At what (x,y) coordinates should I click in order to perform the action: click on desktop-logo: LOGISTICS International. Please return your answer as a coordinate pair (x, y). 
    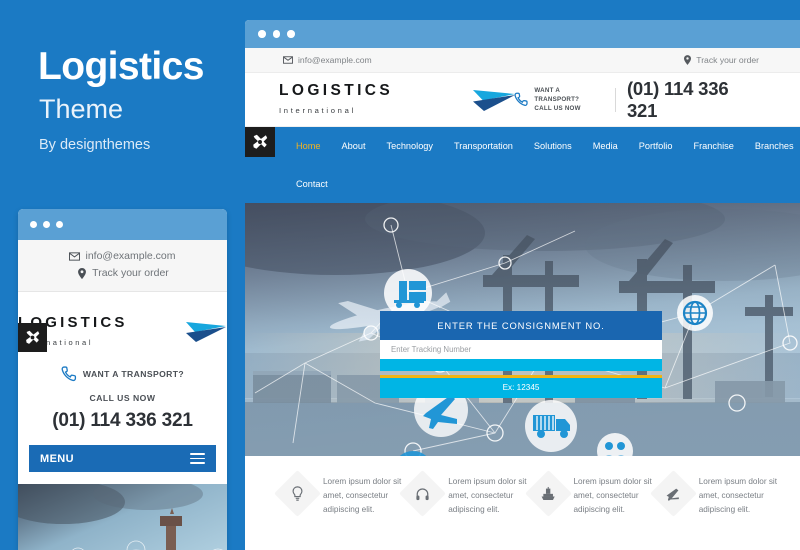
    Looking at the image, I should click on (397, 99).